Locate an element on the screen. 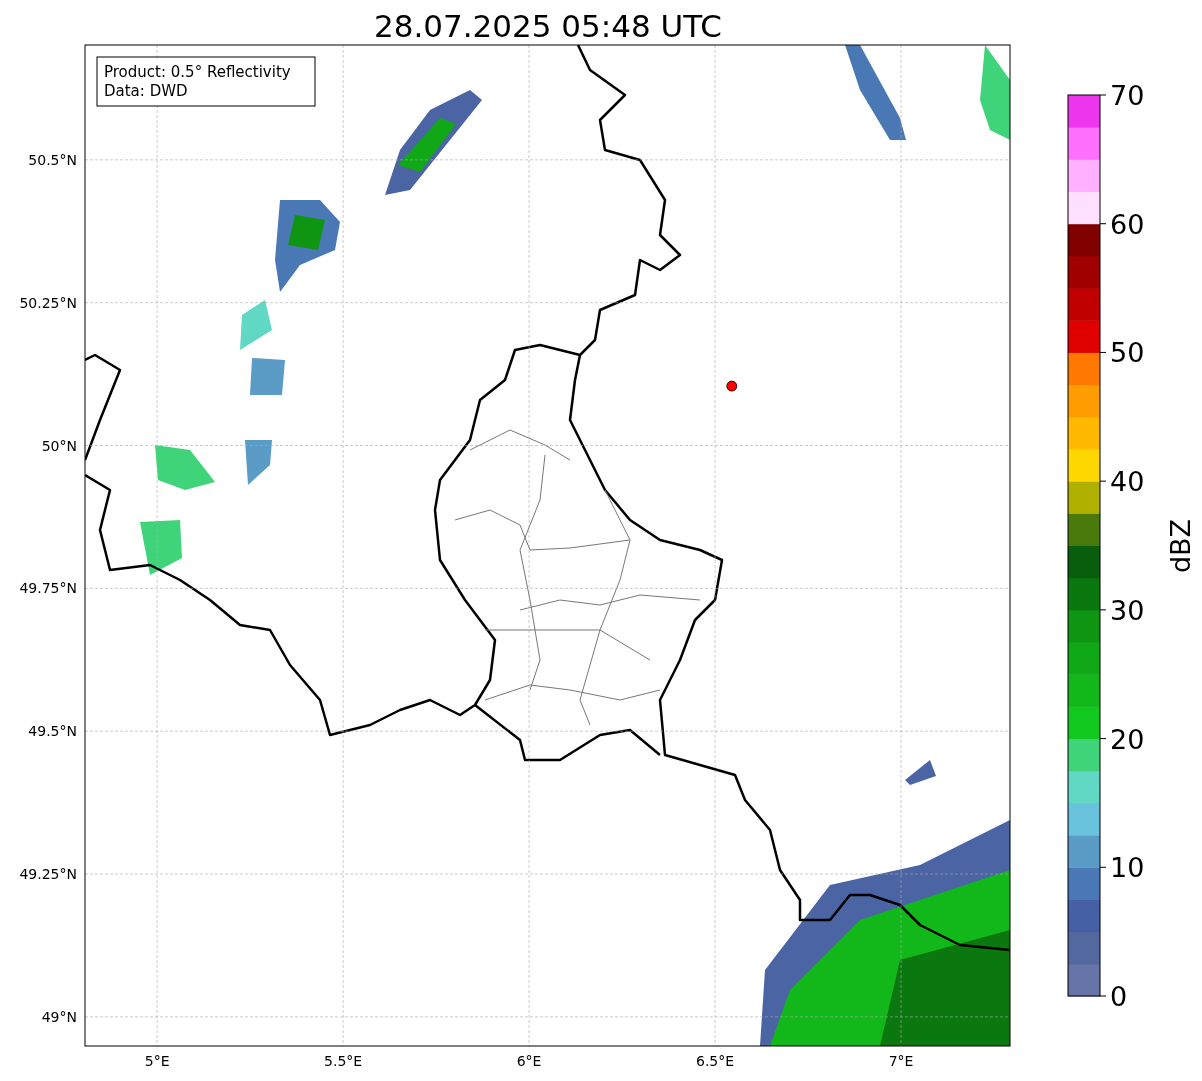  colorbar-tick-label: 0 is located at coordinates (1119, 996).